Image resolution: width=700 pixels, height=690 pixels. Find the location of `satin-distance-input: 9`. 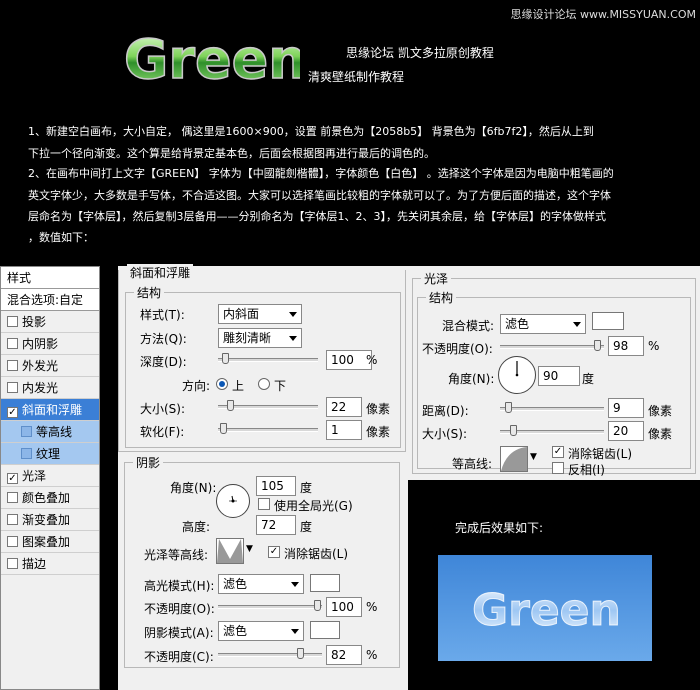

satin-distance-input: 9 is located at coordinates (626, 408).